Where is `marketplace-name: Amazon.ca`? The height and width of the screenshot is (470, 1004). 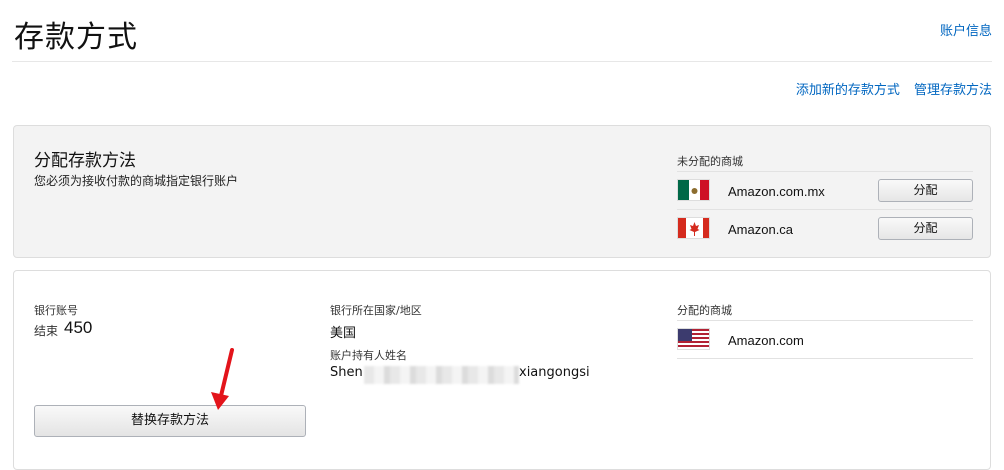
marketplace-name: Amazon.ca is located at coordinates (761, 229).